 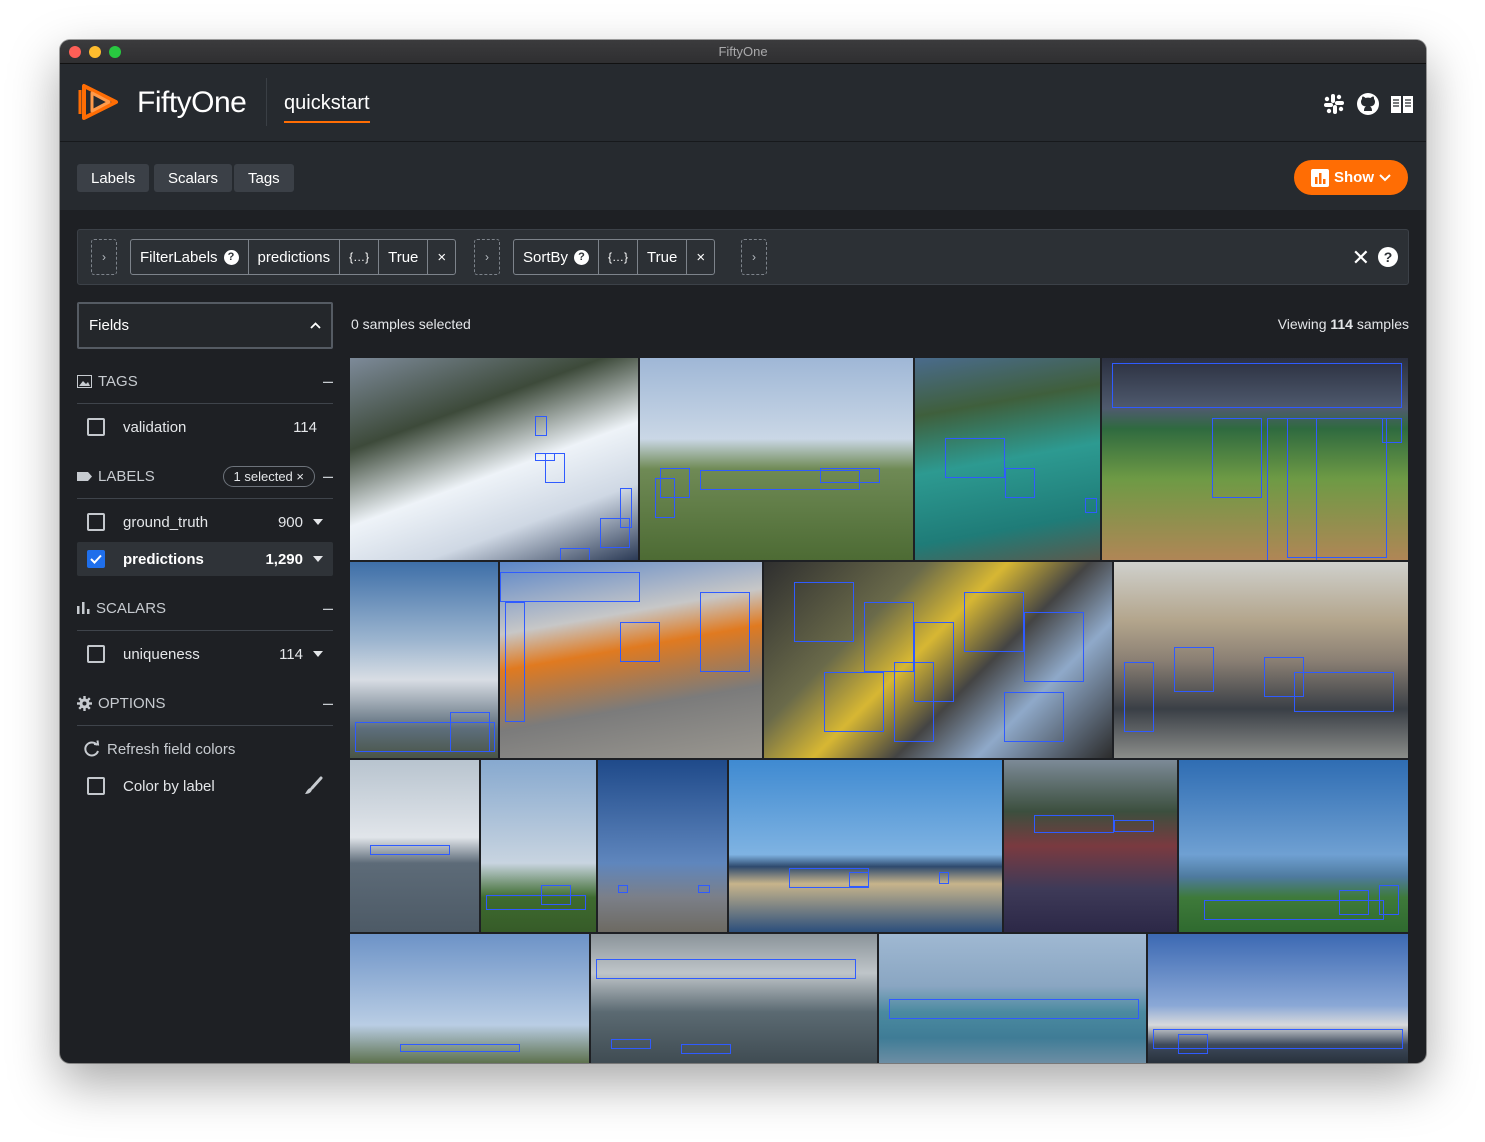 What do you see at coordinates (193, 178) in the screenshot?
I see `scalars-tab-button: Scalars` at bounding box center [193, 178].